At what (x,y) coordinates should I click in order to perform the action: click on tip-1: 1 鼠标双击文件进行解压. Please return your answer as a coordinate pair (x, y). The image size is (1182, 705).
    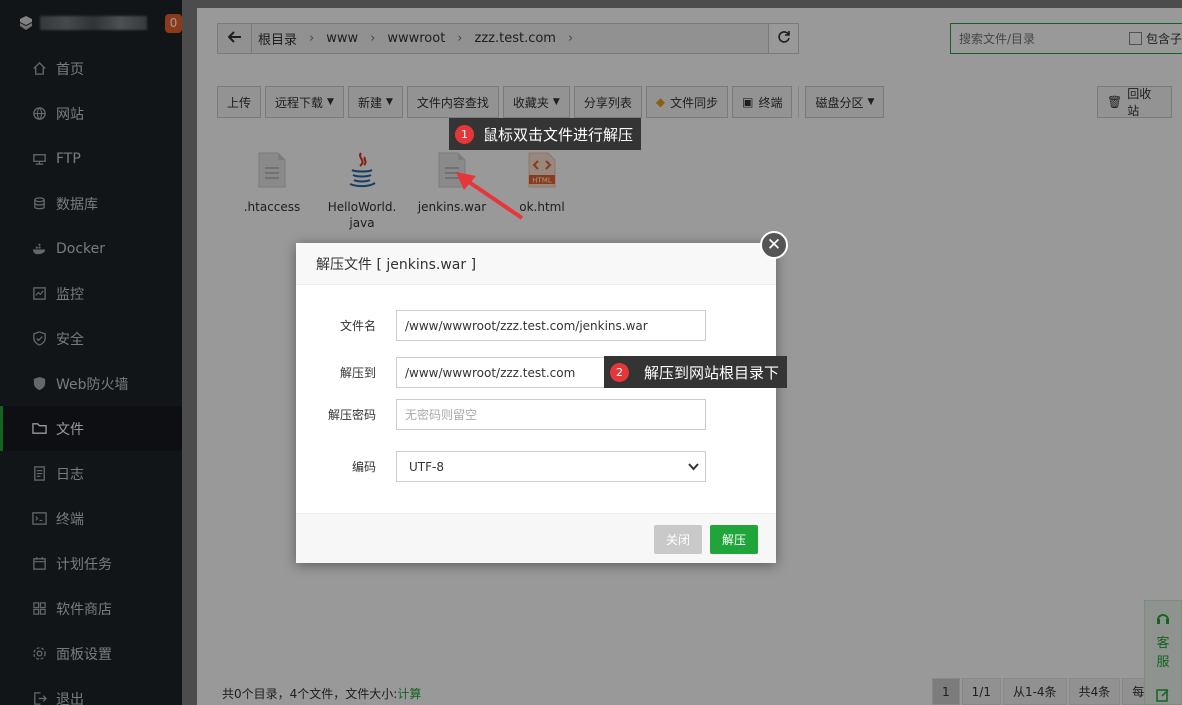
    Looking at the image, I should click on (545, 134).